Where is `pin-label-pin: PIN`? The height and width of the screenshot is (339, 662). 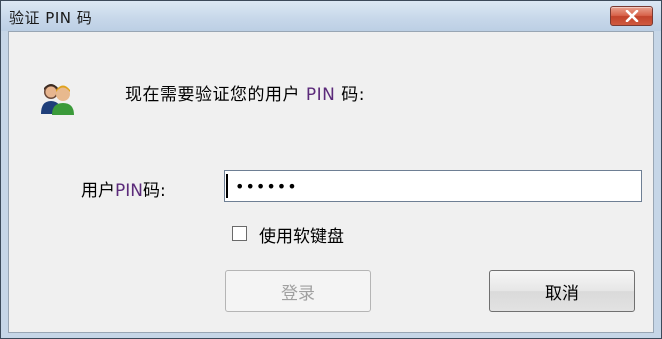 pin-label-pin: PIN is located at coordinates (129, 191).